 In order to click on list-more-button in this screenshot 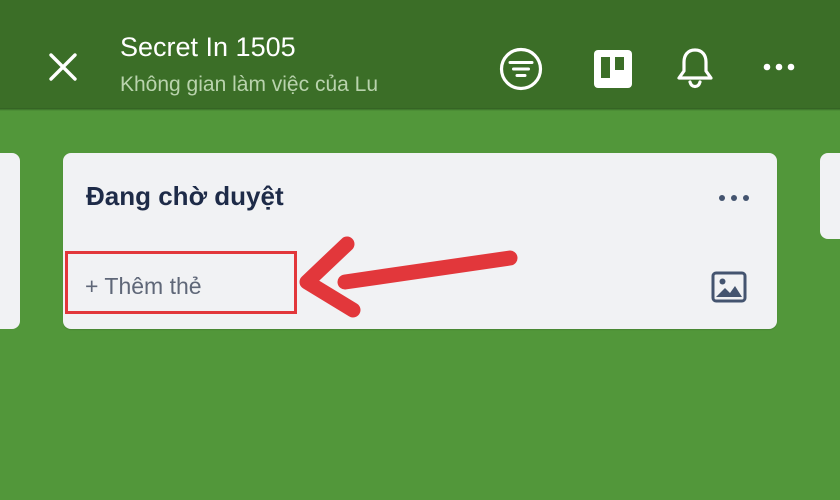, I will do `click(734, 198)`.